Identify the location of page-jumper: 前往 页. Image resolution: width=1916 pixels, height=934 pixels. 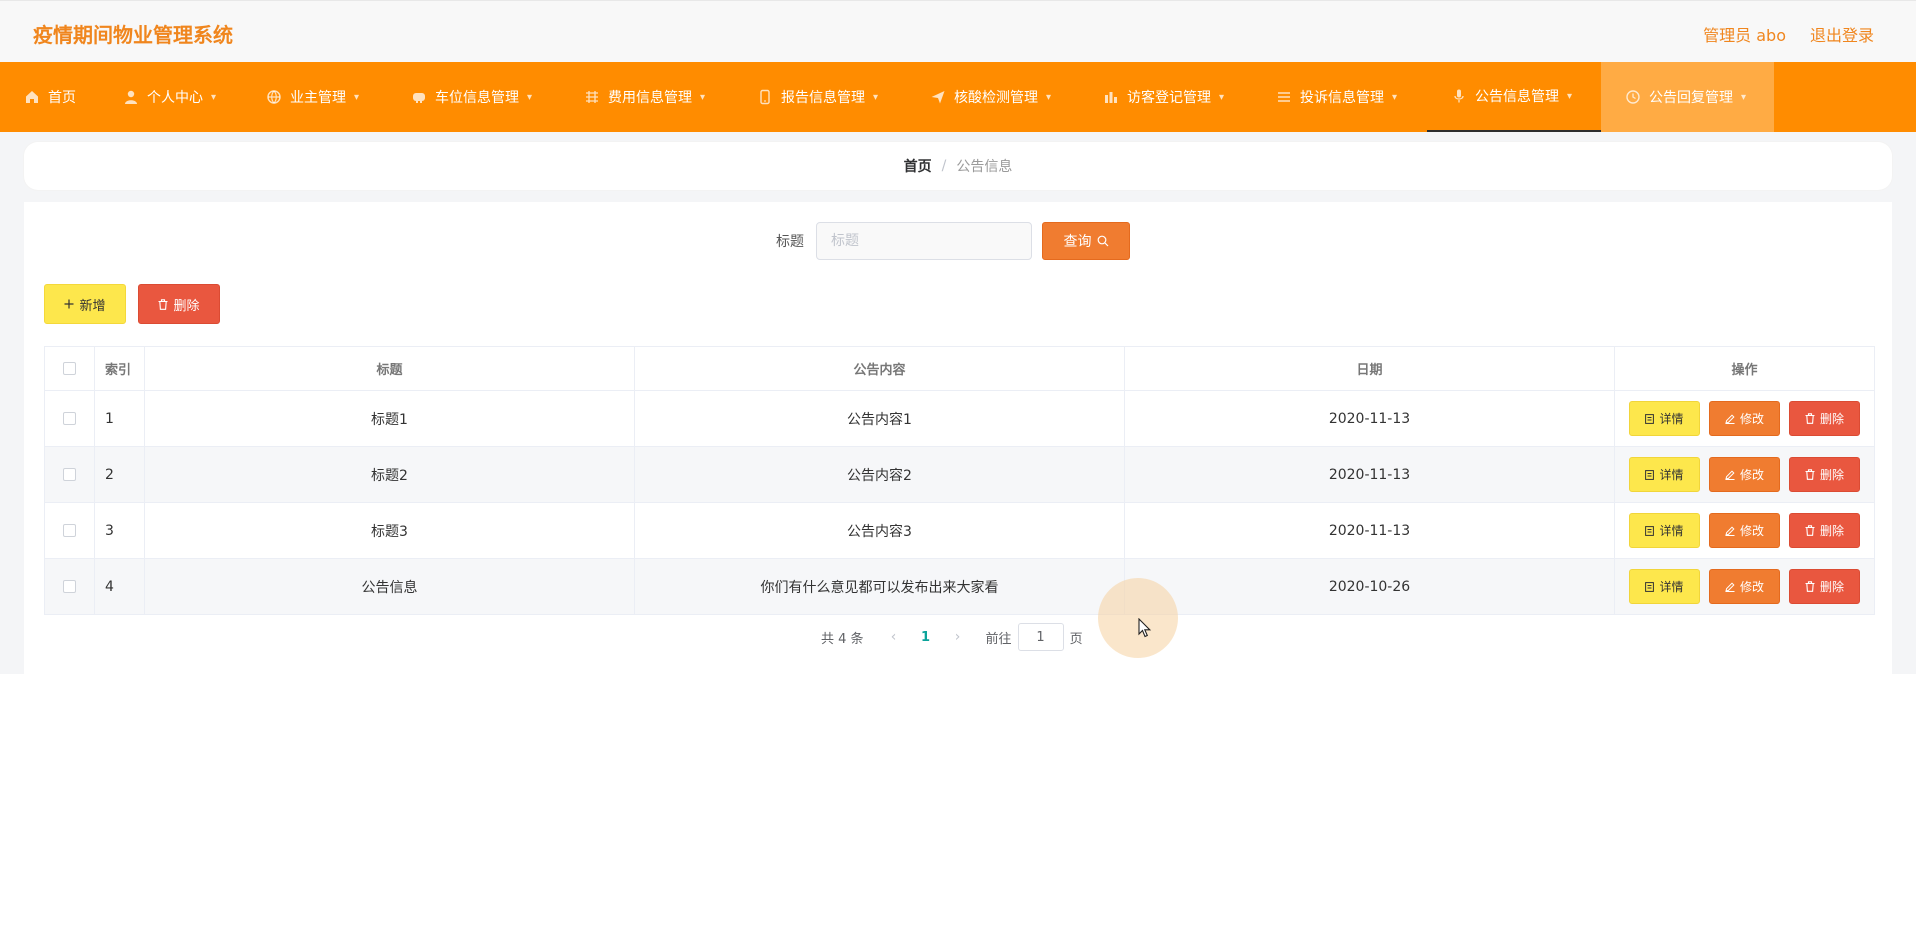
(1034, 637).